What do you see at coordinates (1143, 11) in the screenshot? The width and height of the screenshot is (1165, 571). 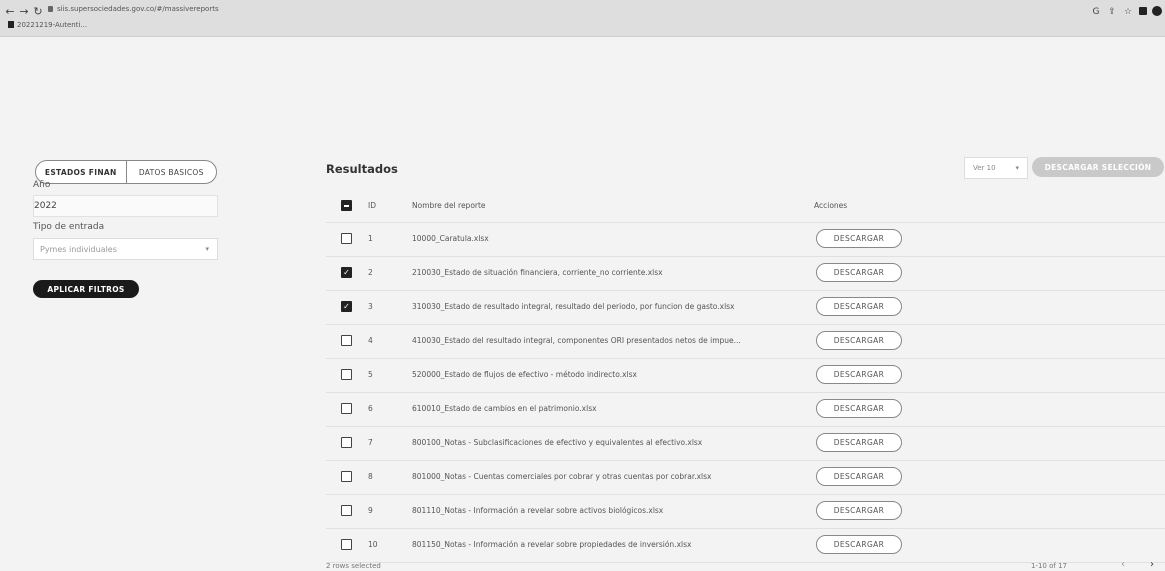 I see `extension-icon` at bounding box center [1143, 11].